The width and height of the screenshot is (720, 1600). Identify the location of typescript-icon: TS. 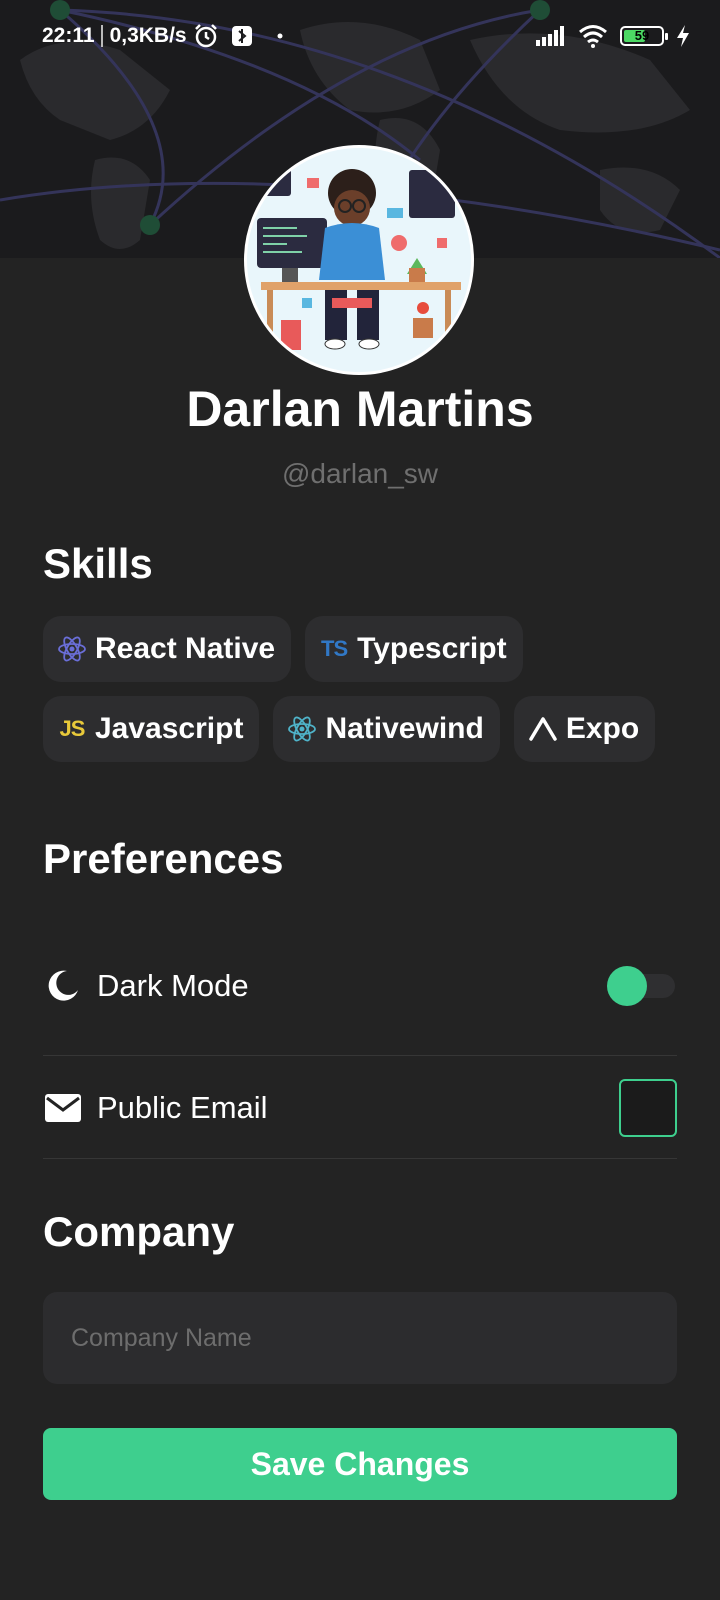
(334, 648).